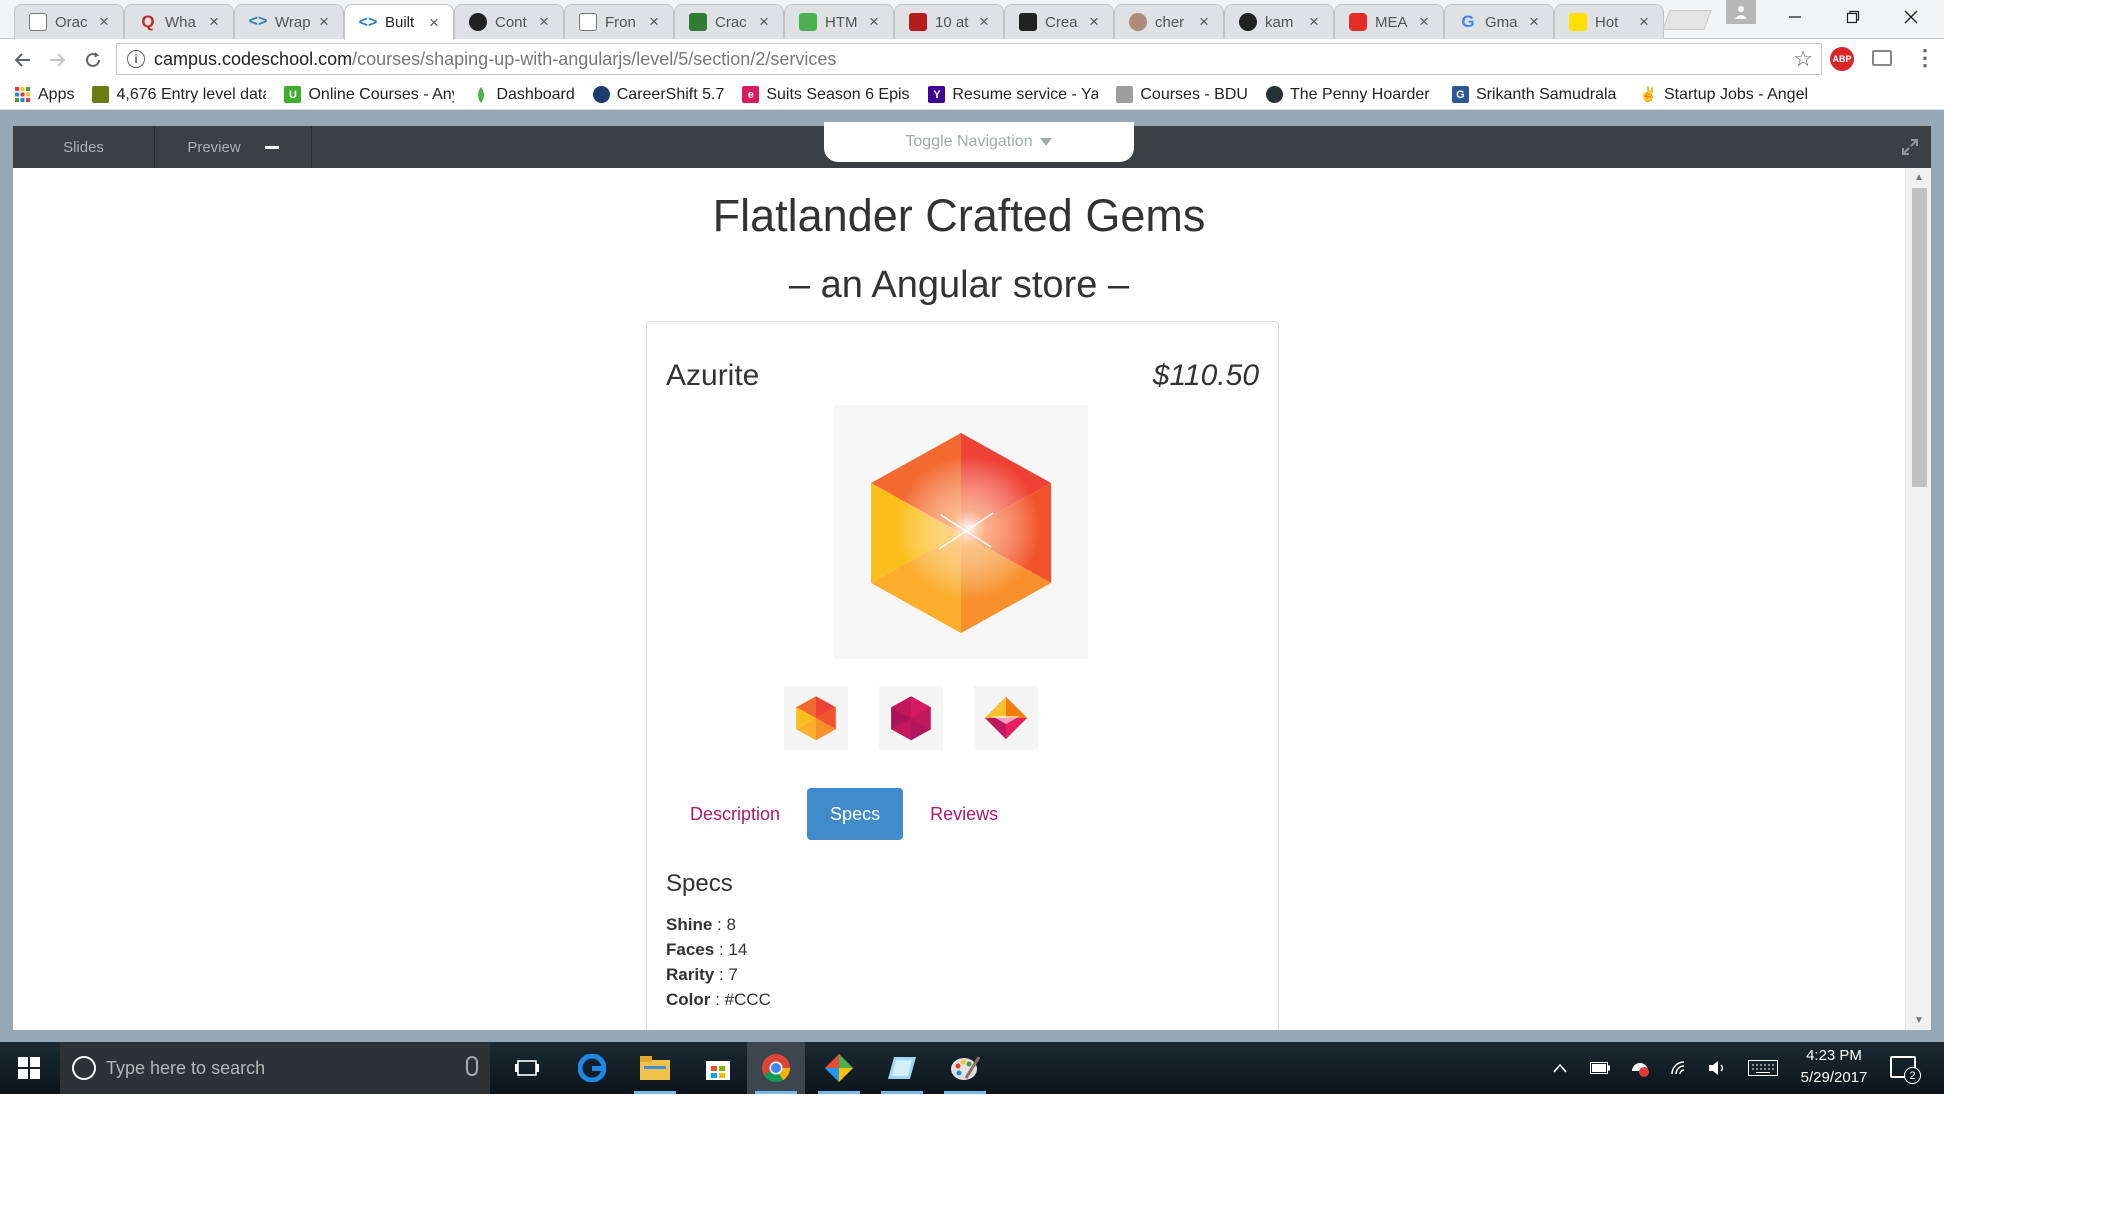 The height and width of the screenshot is (1226, 2128). What do you see at coordinates (523, 95) in the screenshot?
I see `bookmark-item: Dashboard` at bounding box center [523, 95].